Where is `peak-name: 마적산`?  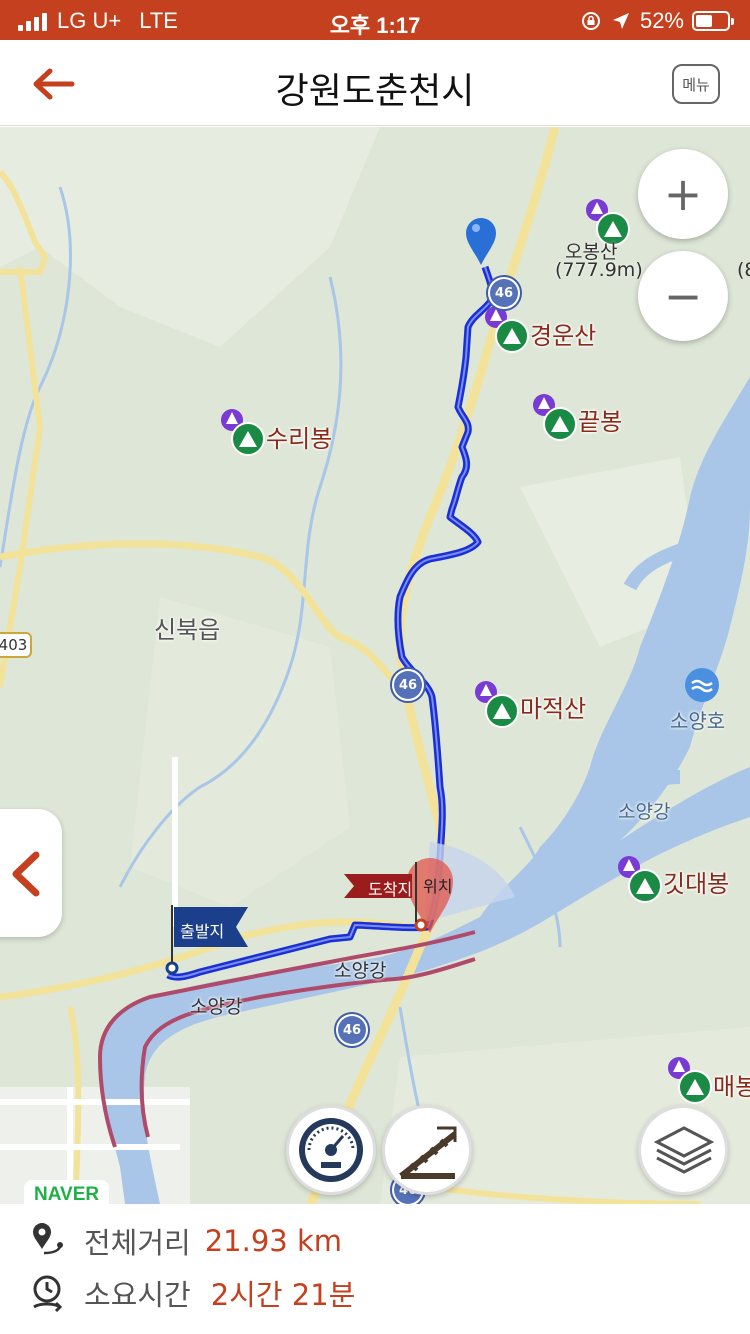
peak-name: 마적산 is located at coordinates (553, 709).